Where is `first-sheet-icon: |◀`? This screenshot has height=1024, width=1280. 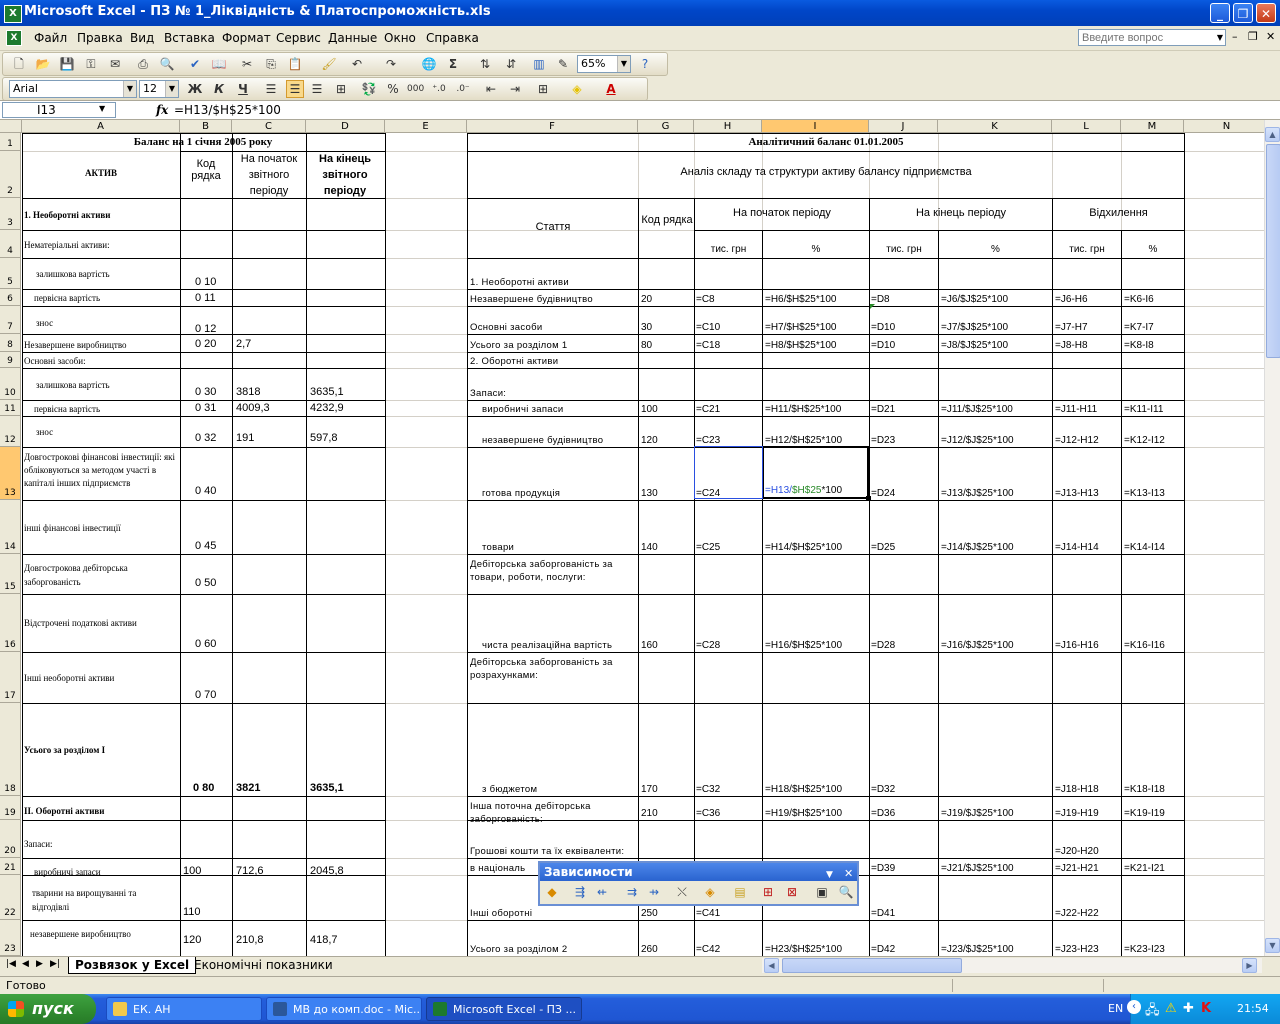 first-sheet-icon: |◀ is located at coordinates (11, 964).